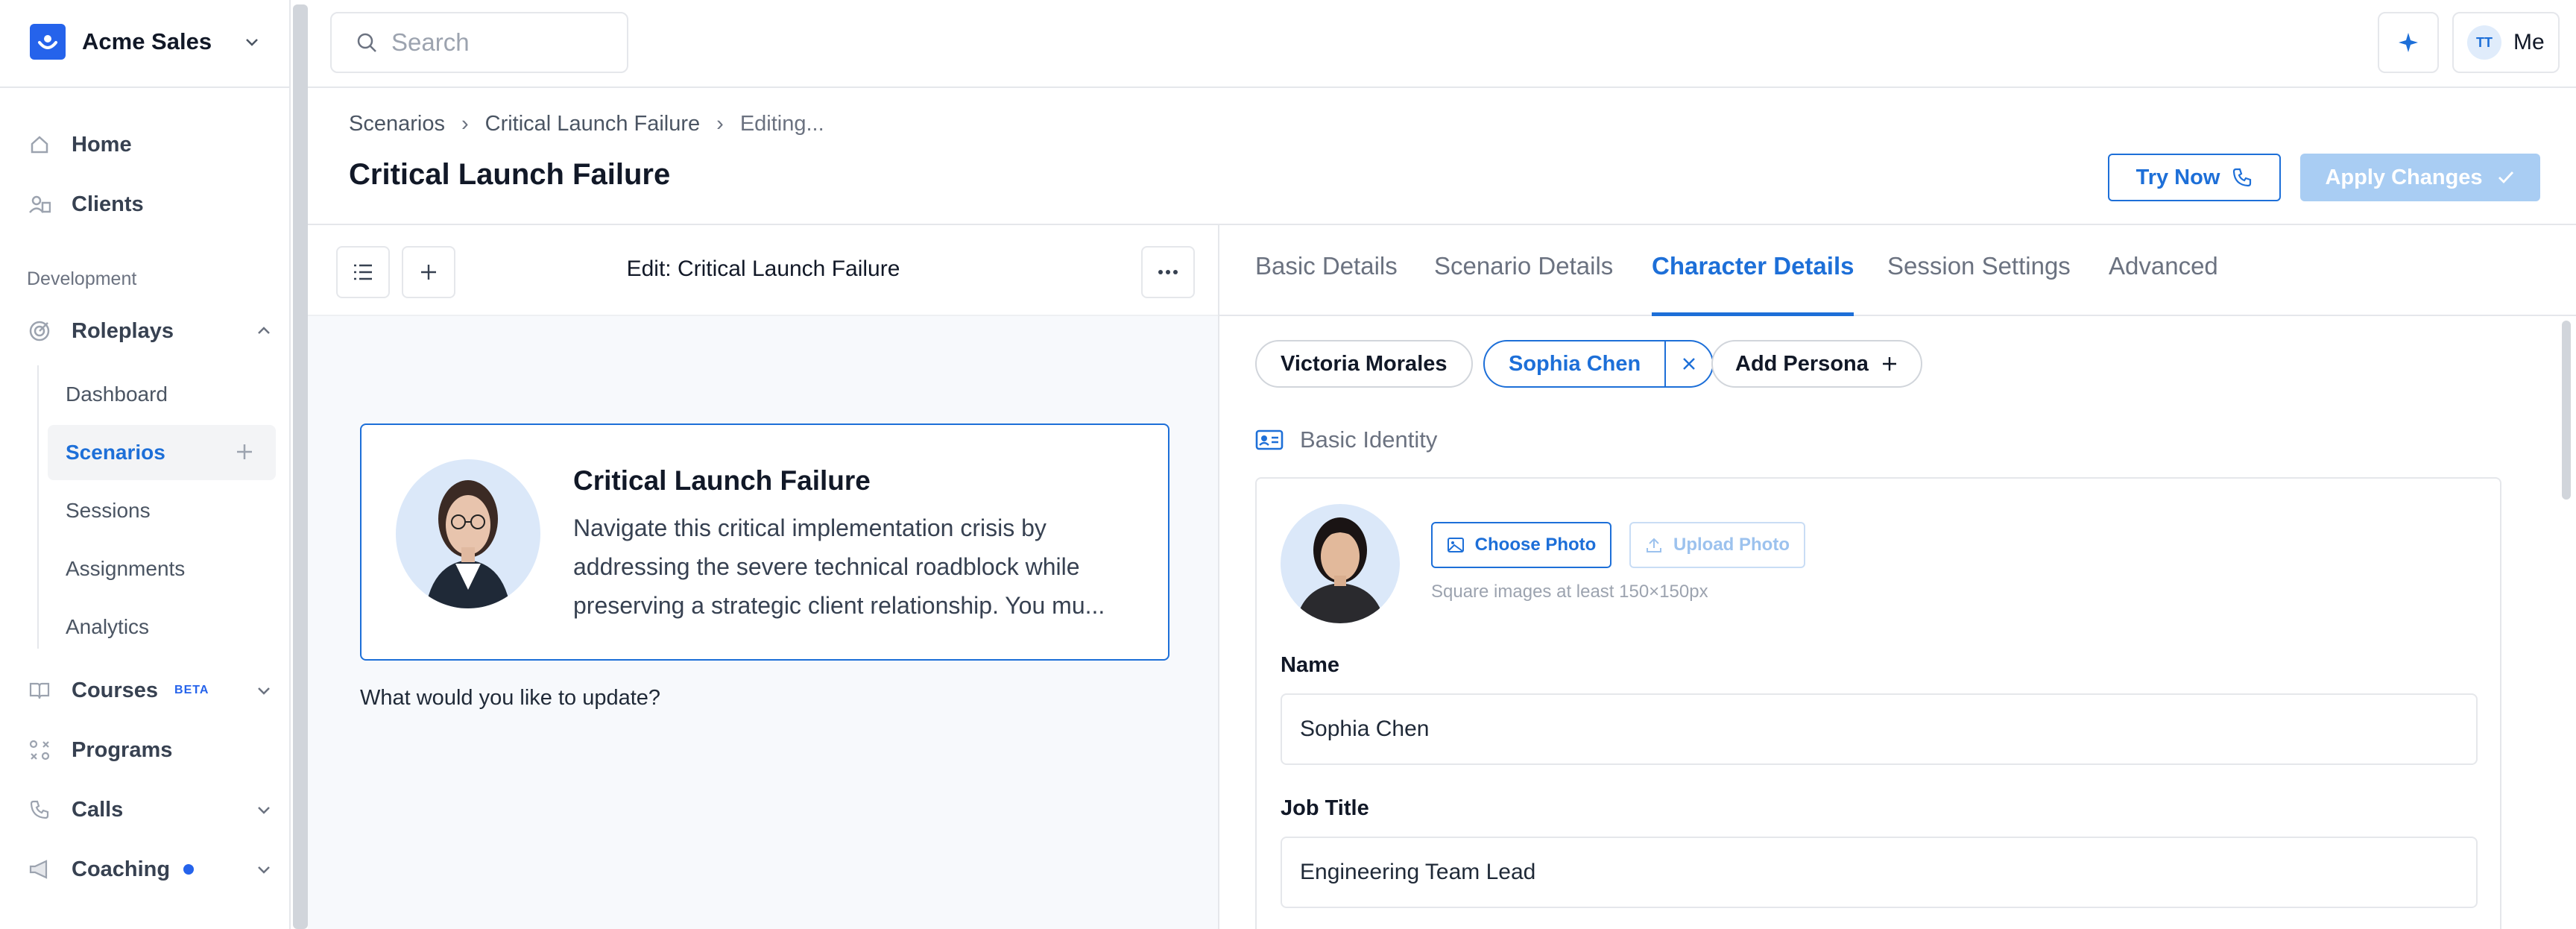 The height and width of the screenshot is (929, 2576). I want to click on ai-assistant-button, so click(2408, 42).